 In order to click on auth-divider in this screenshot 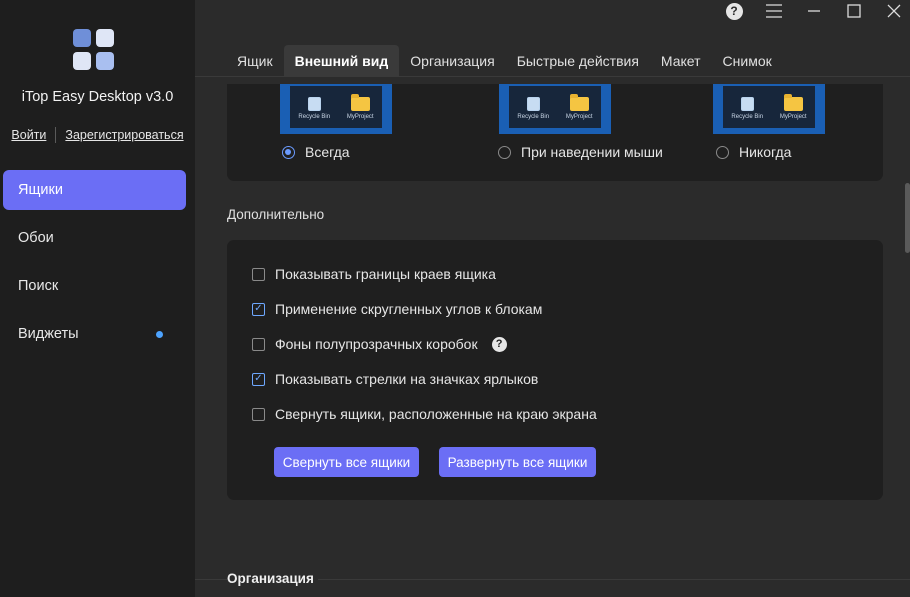, I will do `click(56, 135)`.